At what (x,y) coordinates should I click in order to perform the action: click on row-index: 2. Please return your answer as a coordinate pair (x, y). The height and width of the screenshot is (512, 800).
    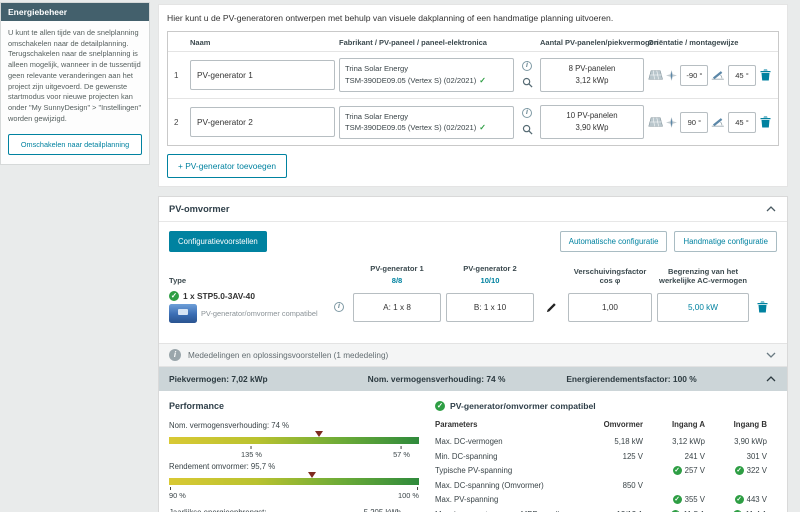
    Looking at the image, I should click on (176, 122).